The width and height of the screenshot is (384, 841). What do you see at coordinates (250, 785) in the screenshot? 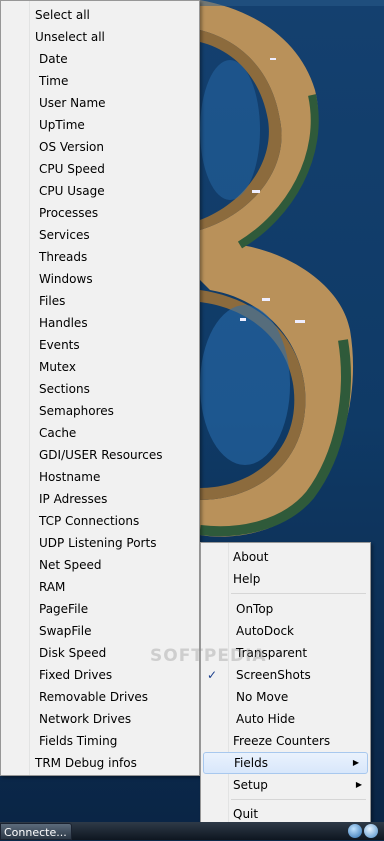
I see `menu-item-label: Setup` at bounding box center [250, 785].